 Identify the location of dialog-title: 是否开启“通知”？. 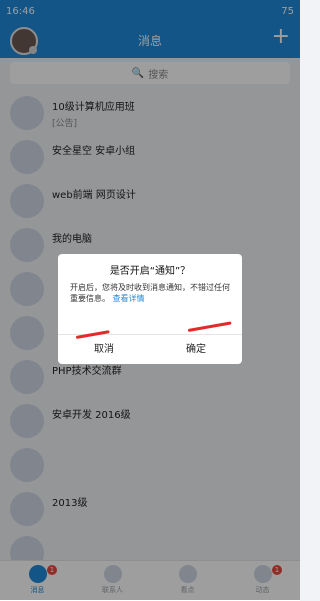
(150, 271).